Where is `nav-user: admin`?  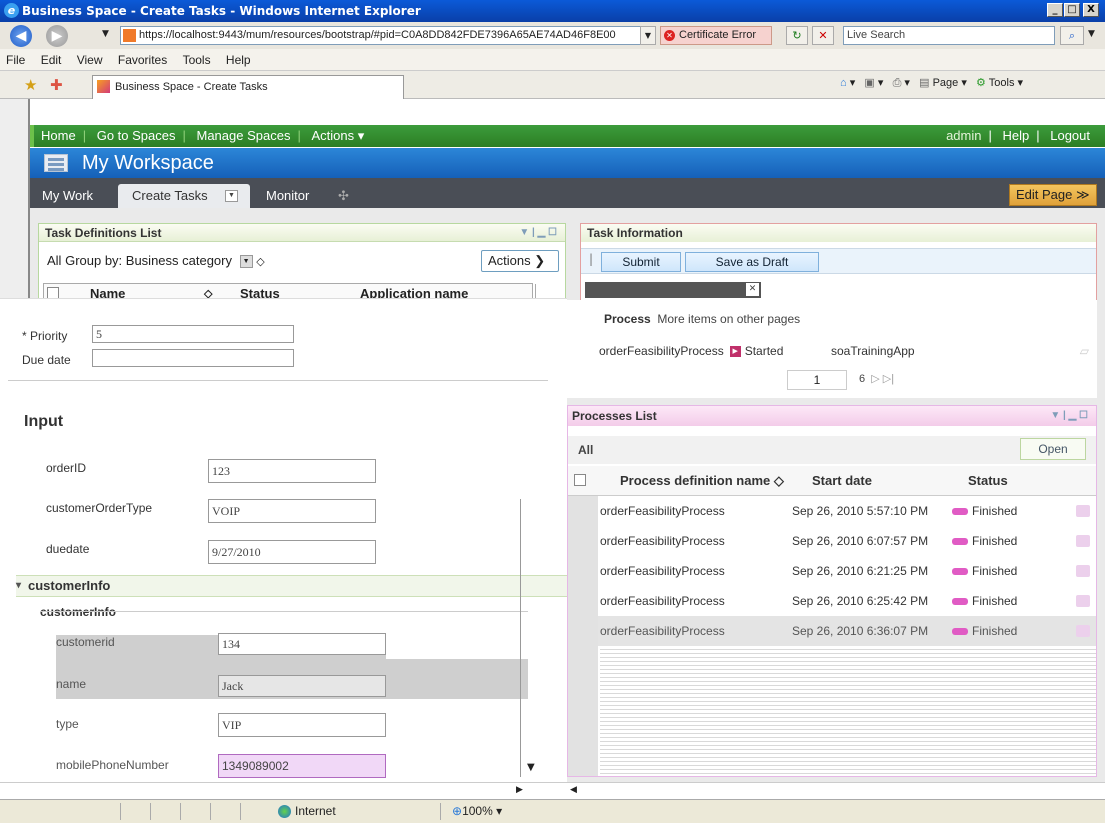
nav-user: admin is located at coordinates (963, 135).